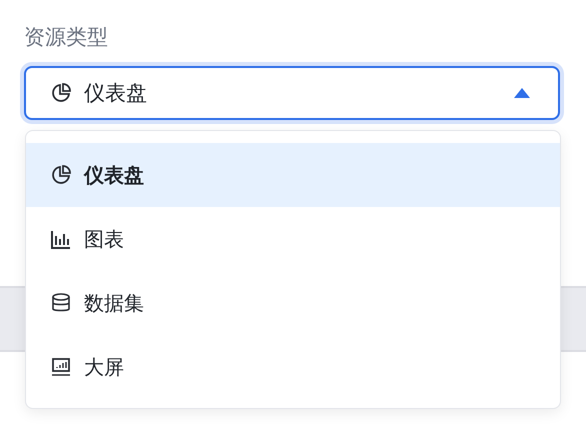 The width and height of the screenshot is (586, 430). Describe the element at coordinates (293, 367) in the screenshot. I see `menu-item: 大屏` at that location.